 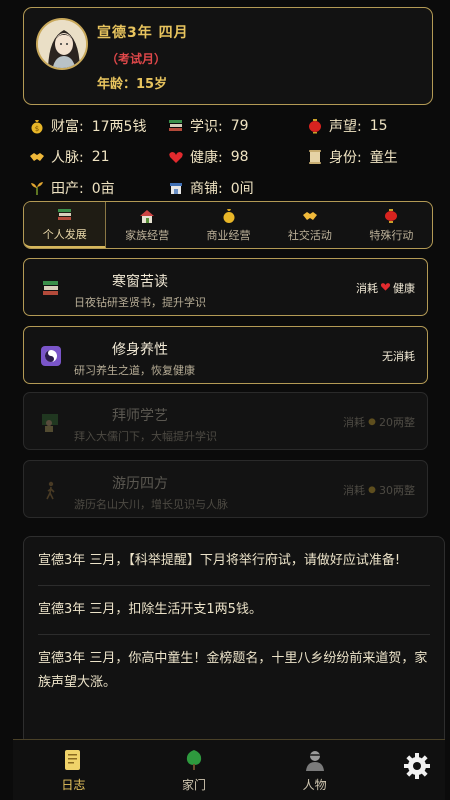 I want to click on action-title: 拜师学艺, so click(x=140, y=416).